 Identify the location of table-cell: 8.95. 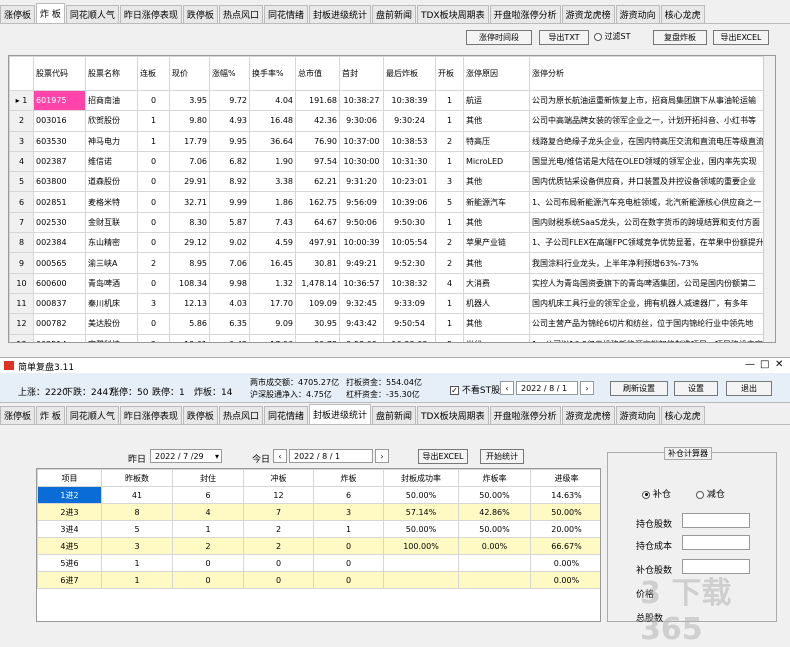
(189, 263).